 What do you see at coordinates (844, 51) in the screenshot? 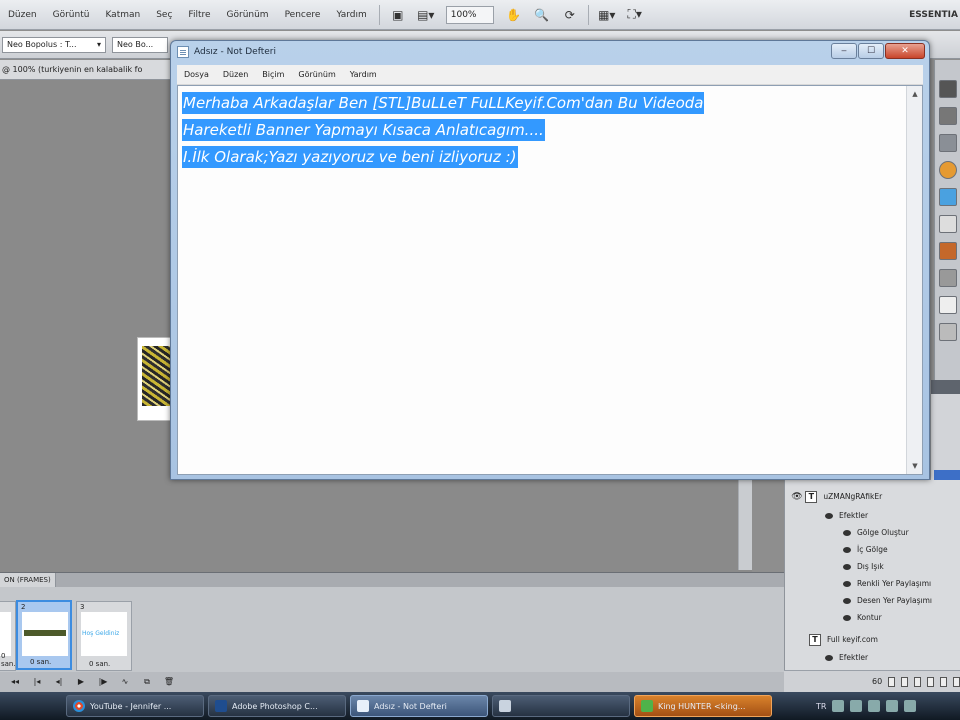
I see `minimize-button: ‒` at bounding box center [844, 51].